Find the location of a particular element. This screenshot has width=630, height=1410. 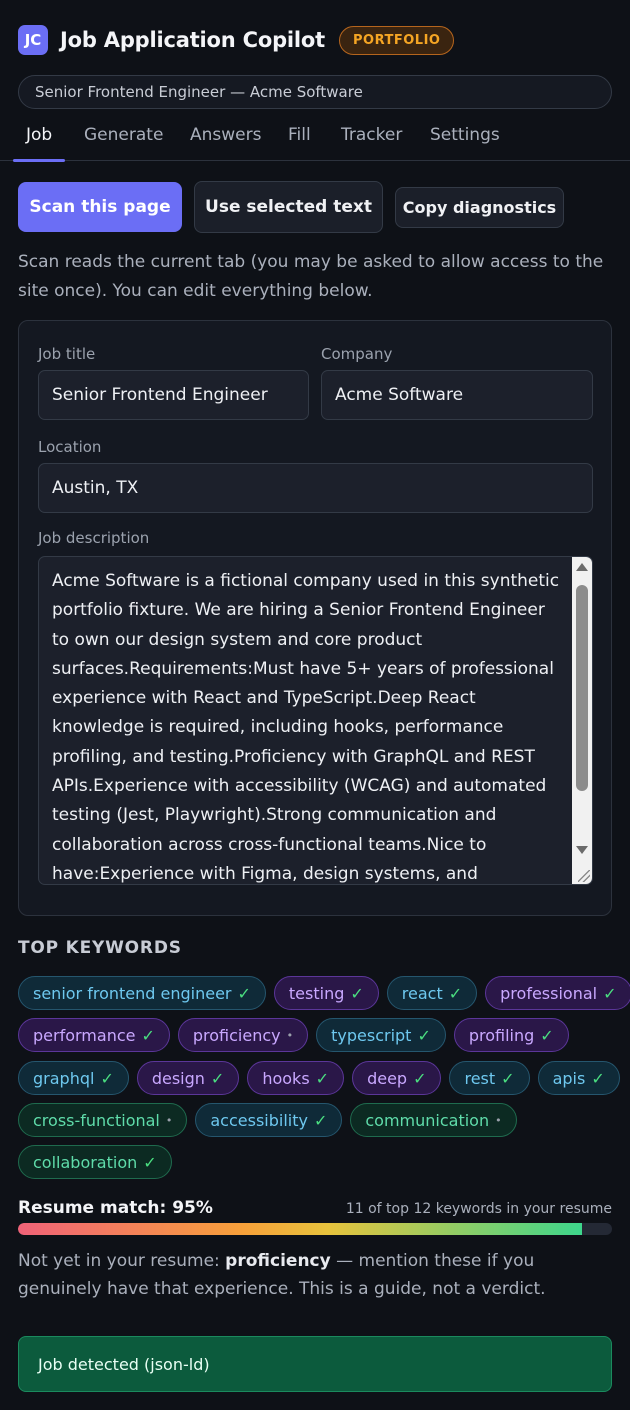

keyword-chip: profiling ✓ is located at coordinates (511, 1035).